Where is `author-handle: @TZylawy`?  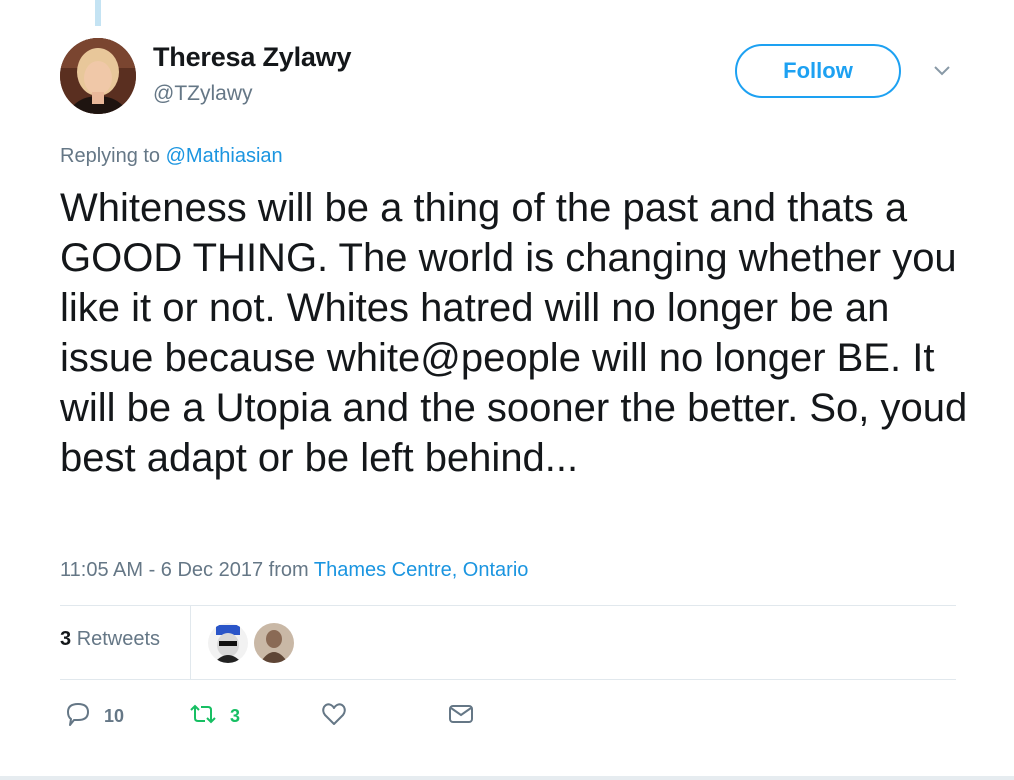 author-handle: @TZylawy is located at coordinates (202, 94).